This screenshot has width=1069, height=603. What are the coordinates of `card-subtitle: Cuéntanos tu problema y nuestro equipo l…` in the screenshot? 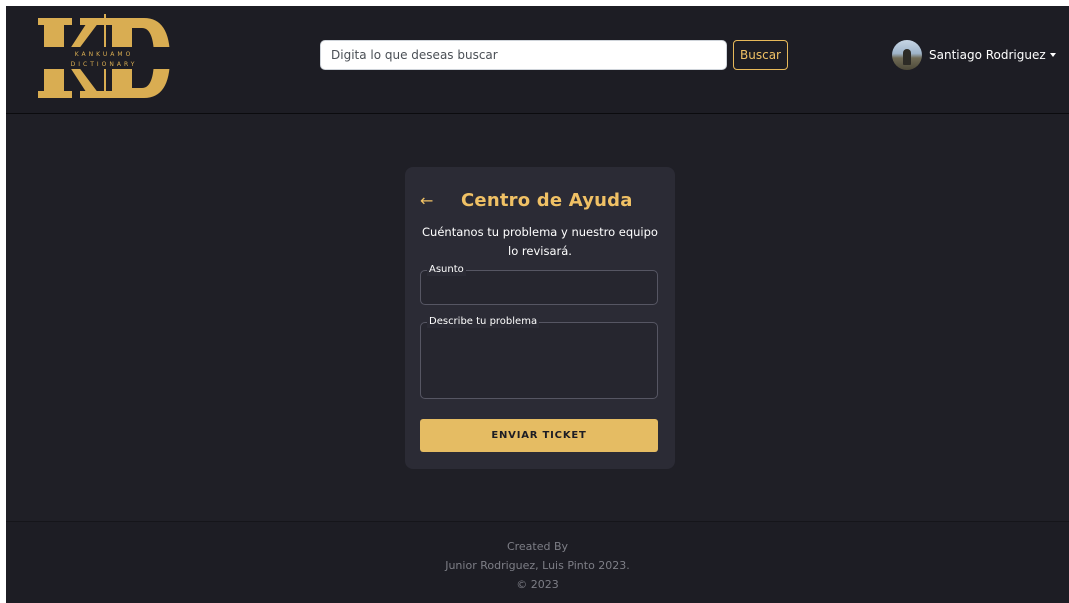 It's located at (540, 241).